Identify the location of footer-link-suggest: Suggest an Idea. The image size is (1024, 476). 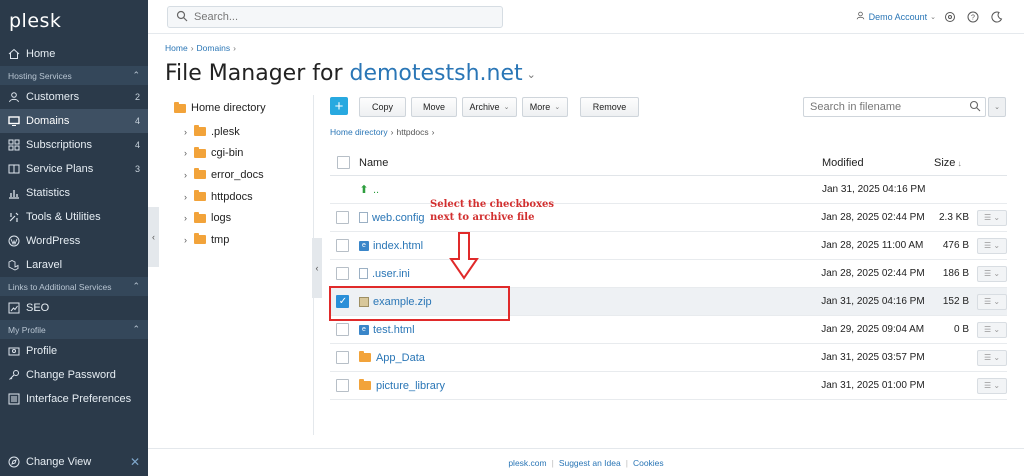
(590, 463).